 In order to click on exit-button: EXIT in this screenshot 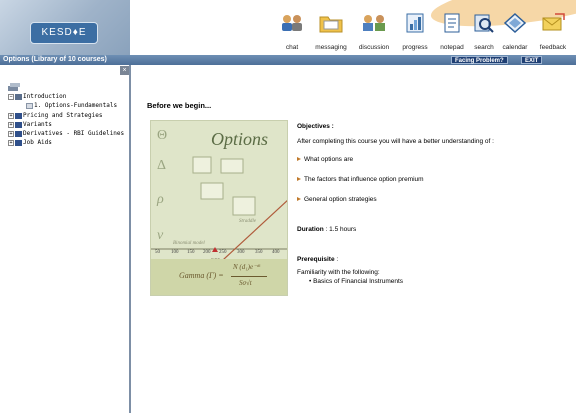, I will do `click(532, 60)`.